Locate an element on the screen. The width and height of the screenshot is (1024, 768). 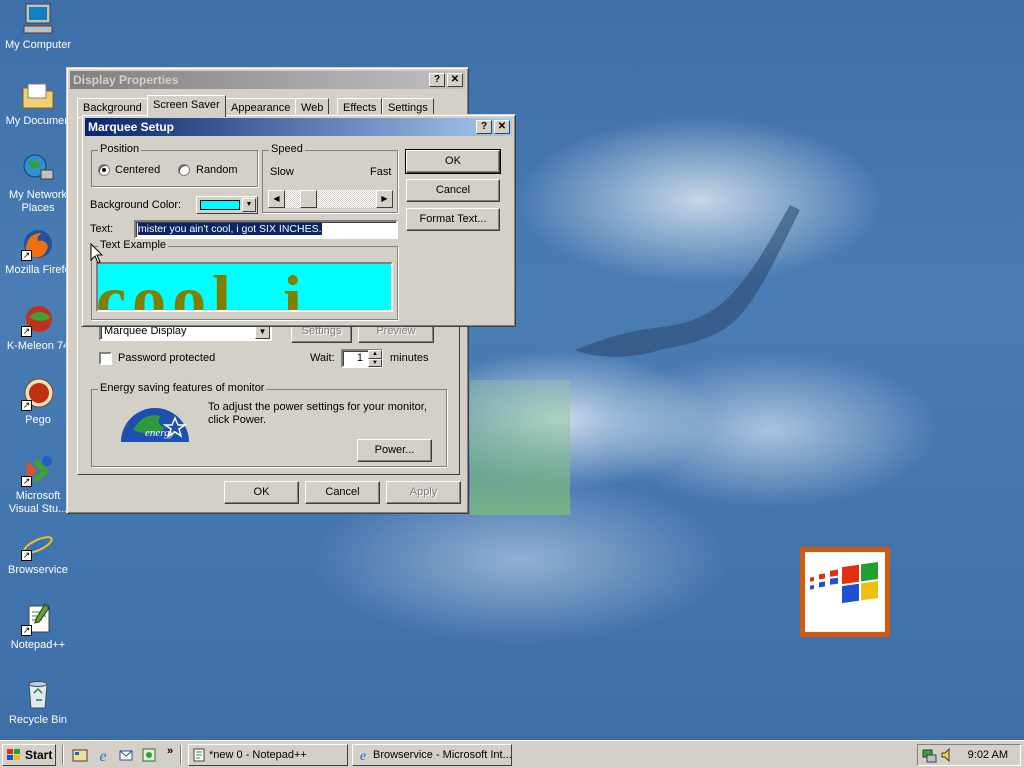
random-radio is located at coordinates (184, 170).